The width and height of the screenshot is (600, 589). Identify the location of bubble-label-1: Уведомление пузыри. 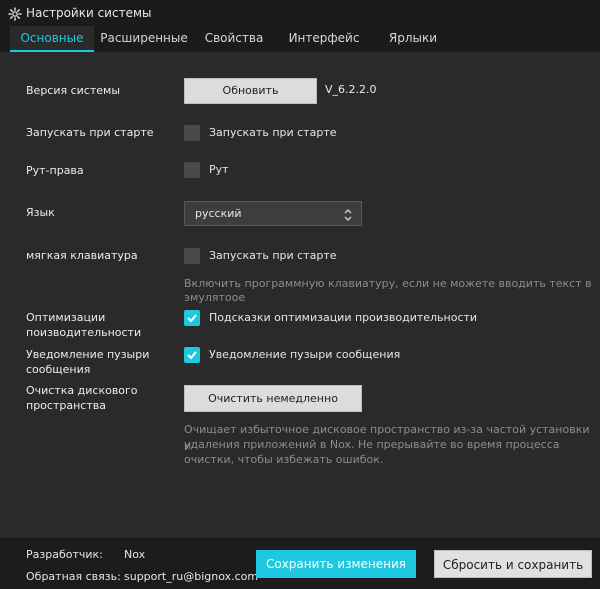
(88, 354).